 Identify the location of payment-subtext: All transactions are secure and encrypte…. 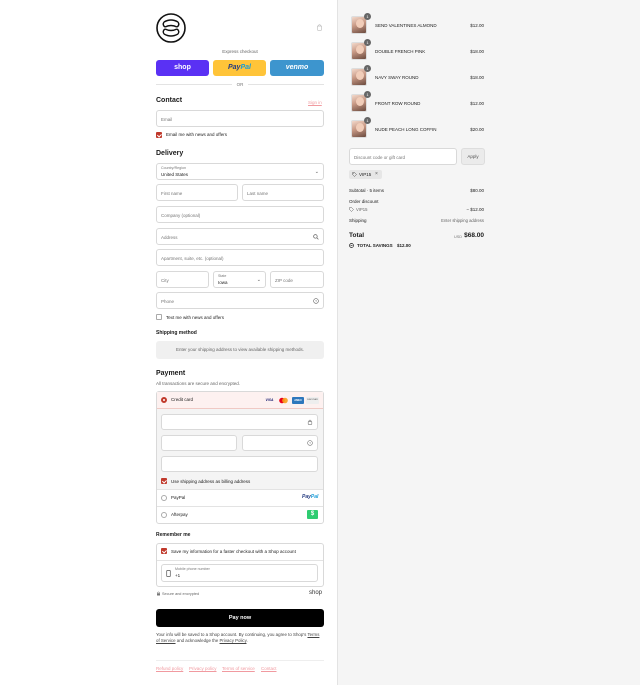
(198, 383).